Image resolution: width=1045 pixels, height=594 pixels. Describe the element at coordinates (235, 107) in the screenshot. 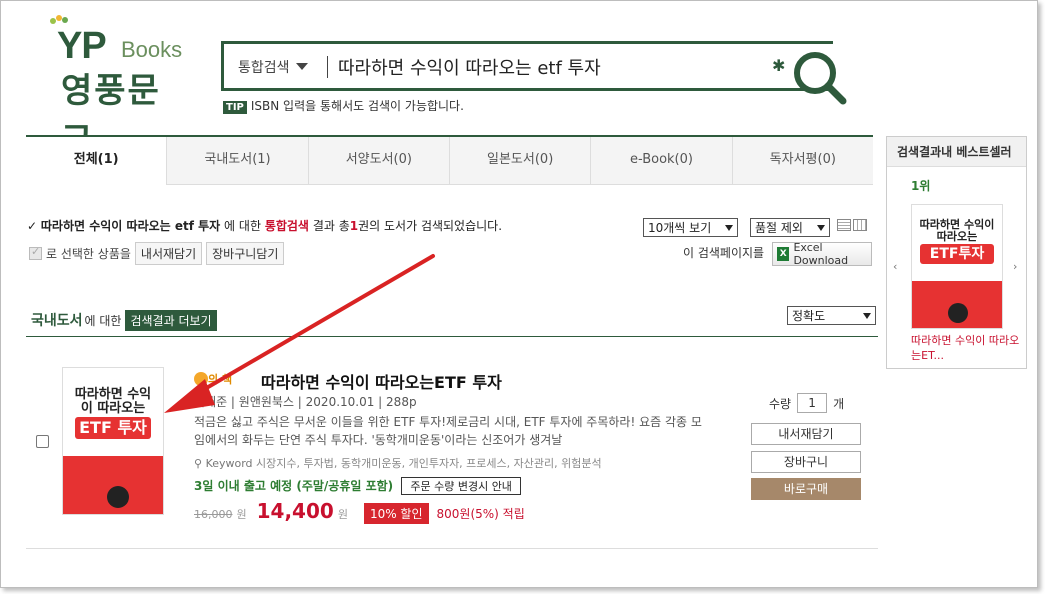

I see `tip-badge: TIP` at that location.